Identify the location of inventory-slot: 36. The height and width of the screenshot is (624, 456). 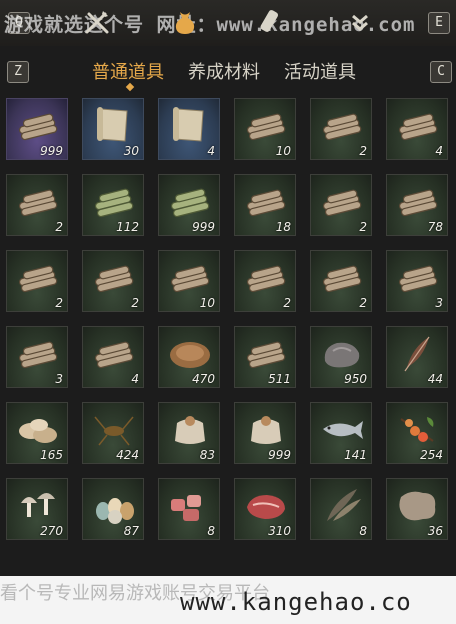
(417, 509).